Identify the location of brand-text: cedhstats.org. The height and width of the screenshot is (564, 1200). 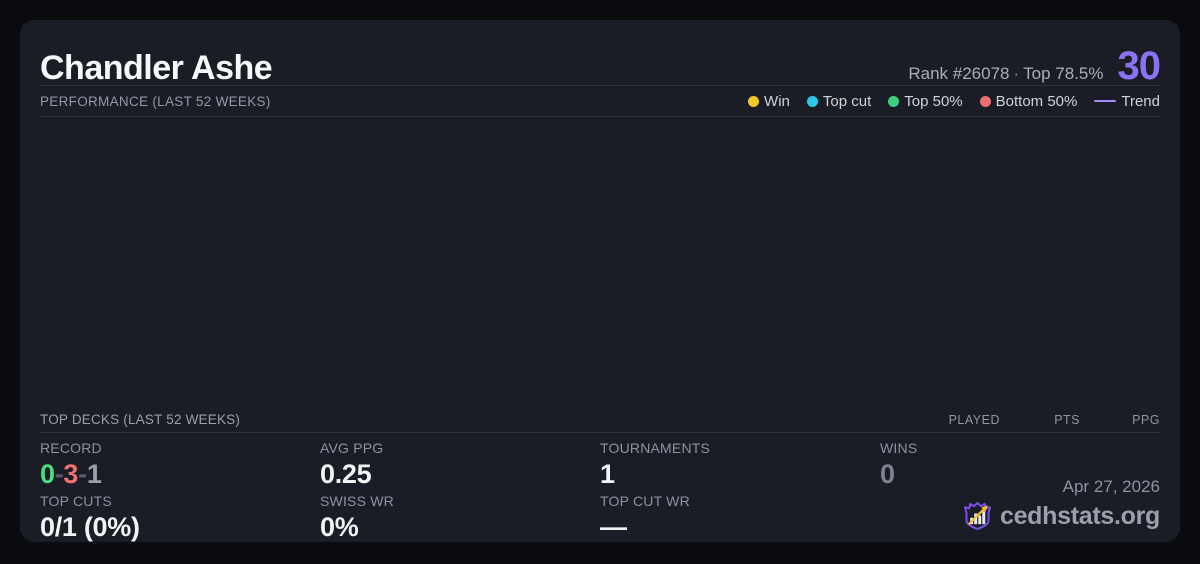
(1080, 516).